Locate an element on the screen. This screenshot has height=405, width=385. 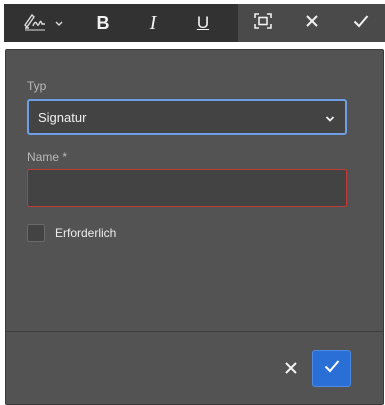
type-select-value: Signatur is located at coordinates (62, 117).